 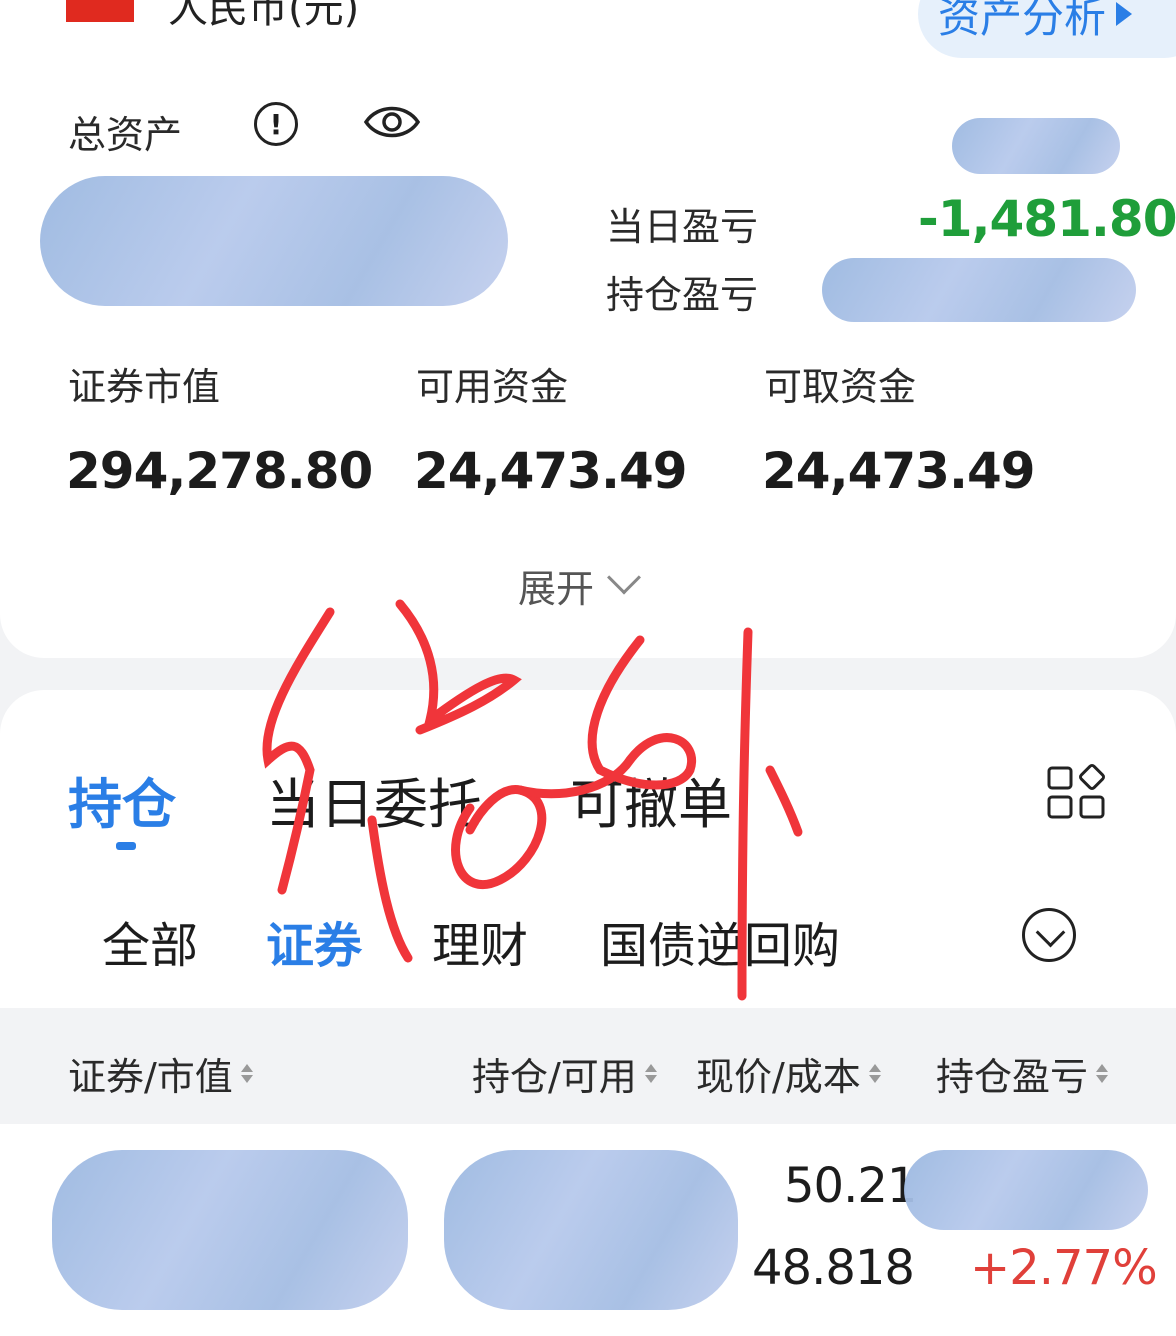 I want to click on position-pl-label: 持仓盈亏, so click(x=682, y=295).